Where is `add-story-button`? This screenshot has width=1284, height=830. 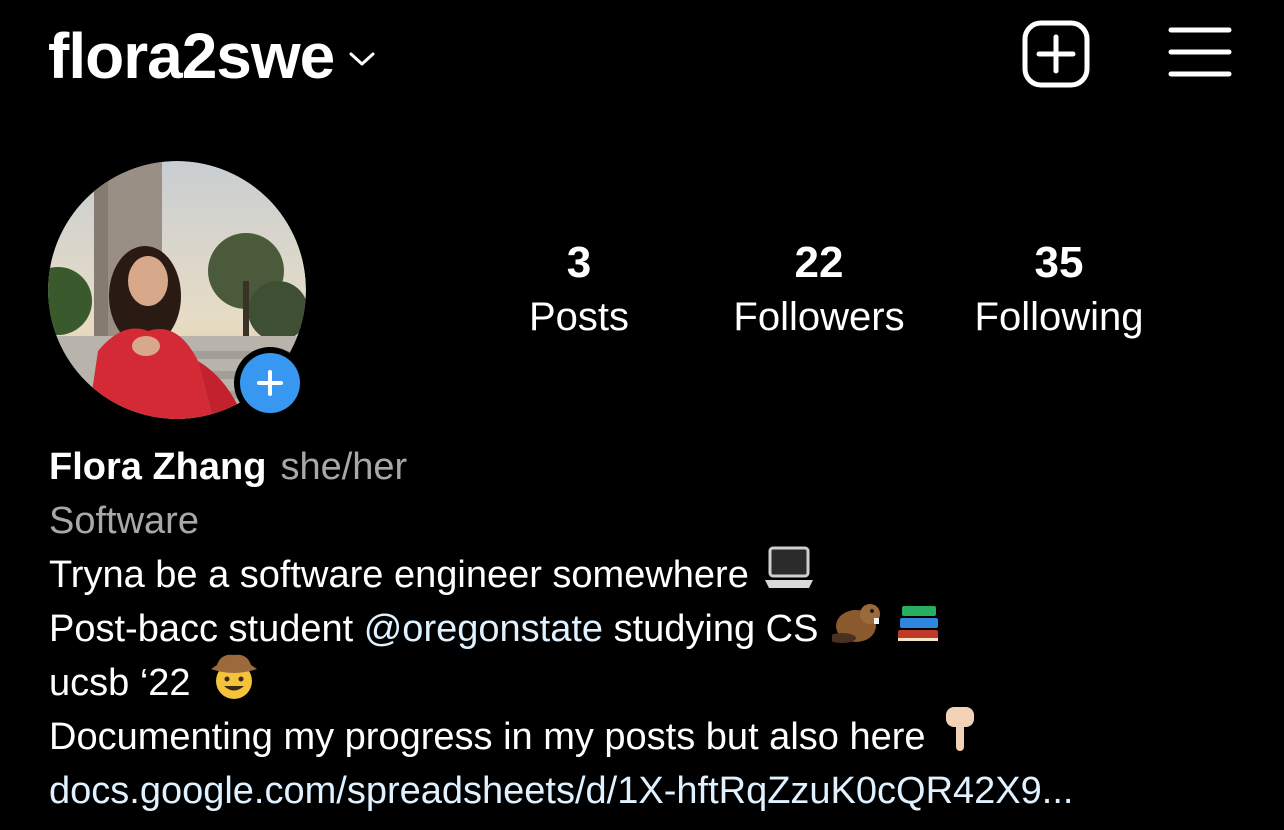 add-story-button is located at coordinates (270, 383).